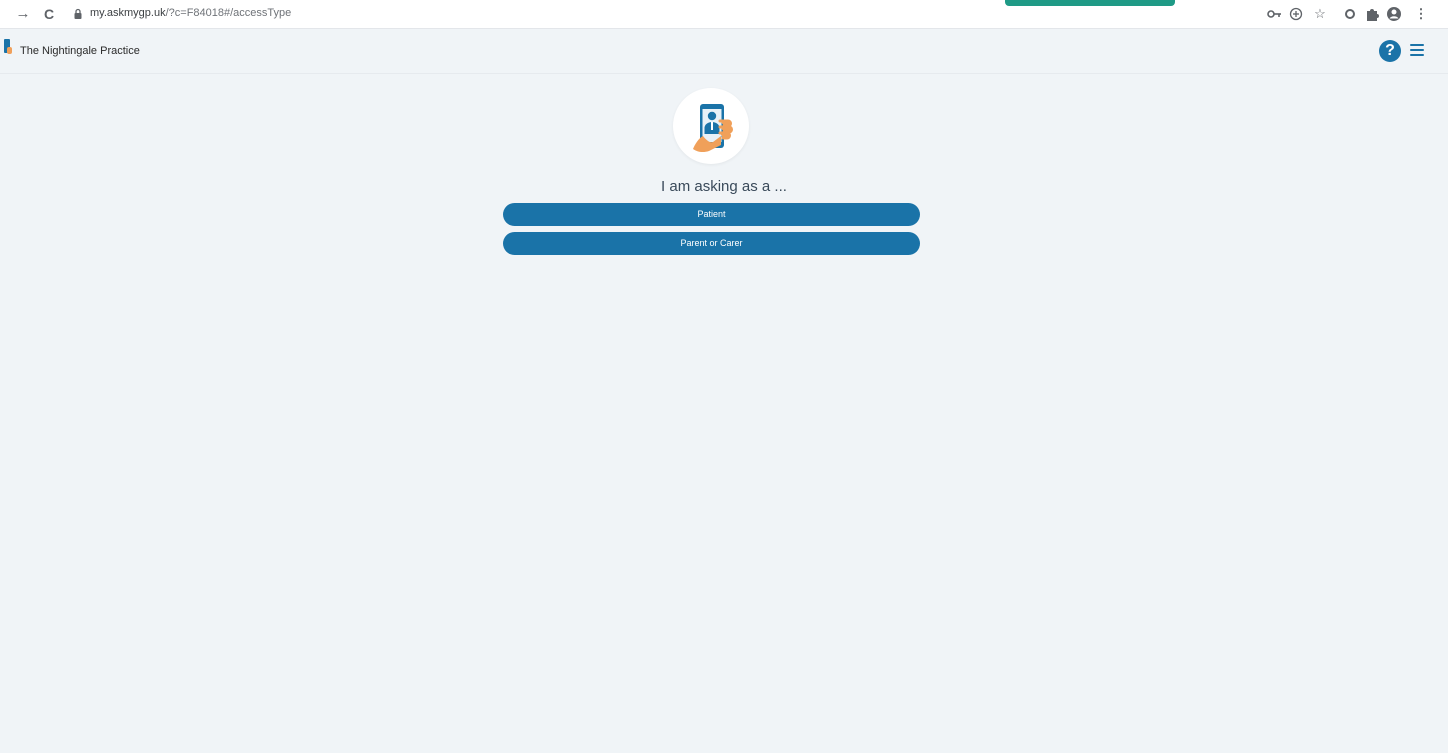 The width and height of the screenshot is (1448, 753). I want to click on tab-strip-indicator, so click(1090, 3).